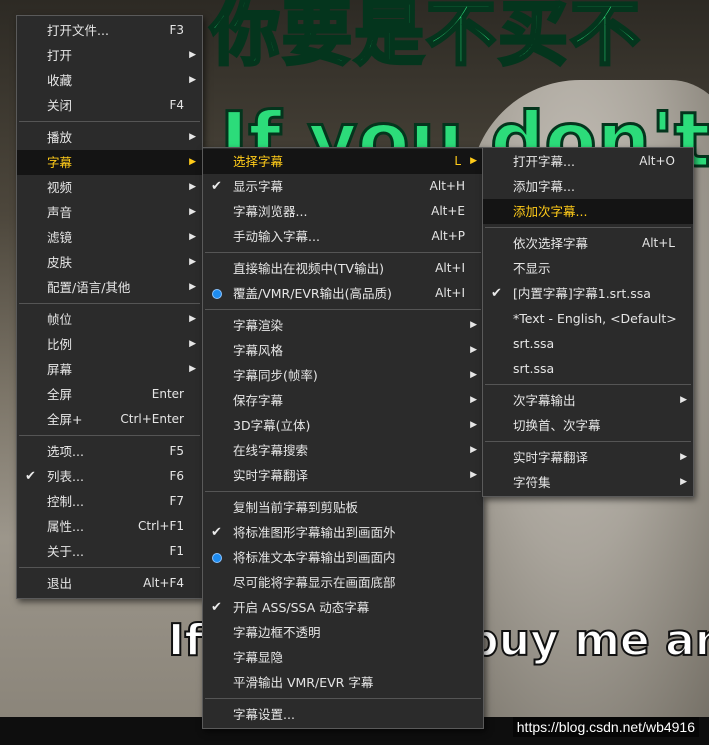 Image resolution: width=709 pixels, height=745 pixels. Describe the element at coordinates (109, 137) in the screenshot. I see `main-menu-item-5: 播放 ▶` at that location.